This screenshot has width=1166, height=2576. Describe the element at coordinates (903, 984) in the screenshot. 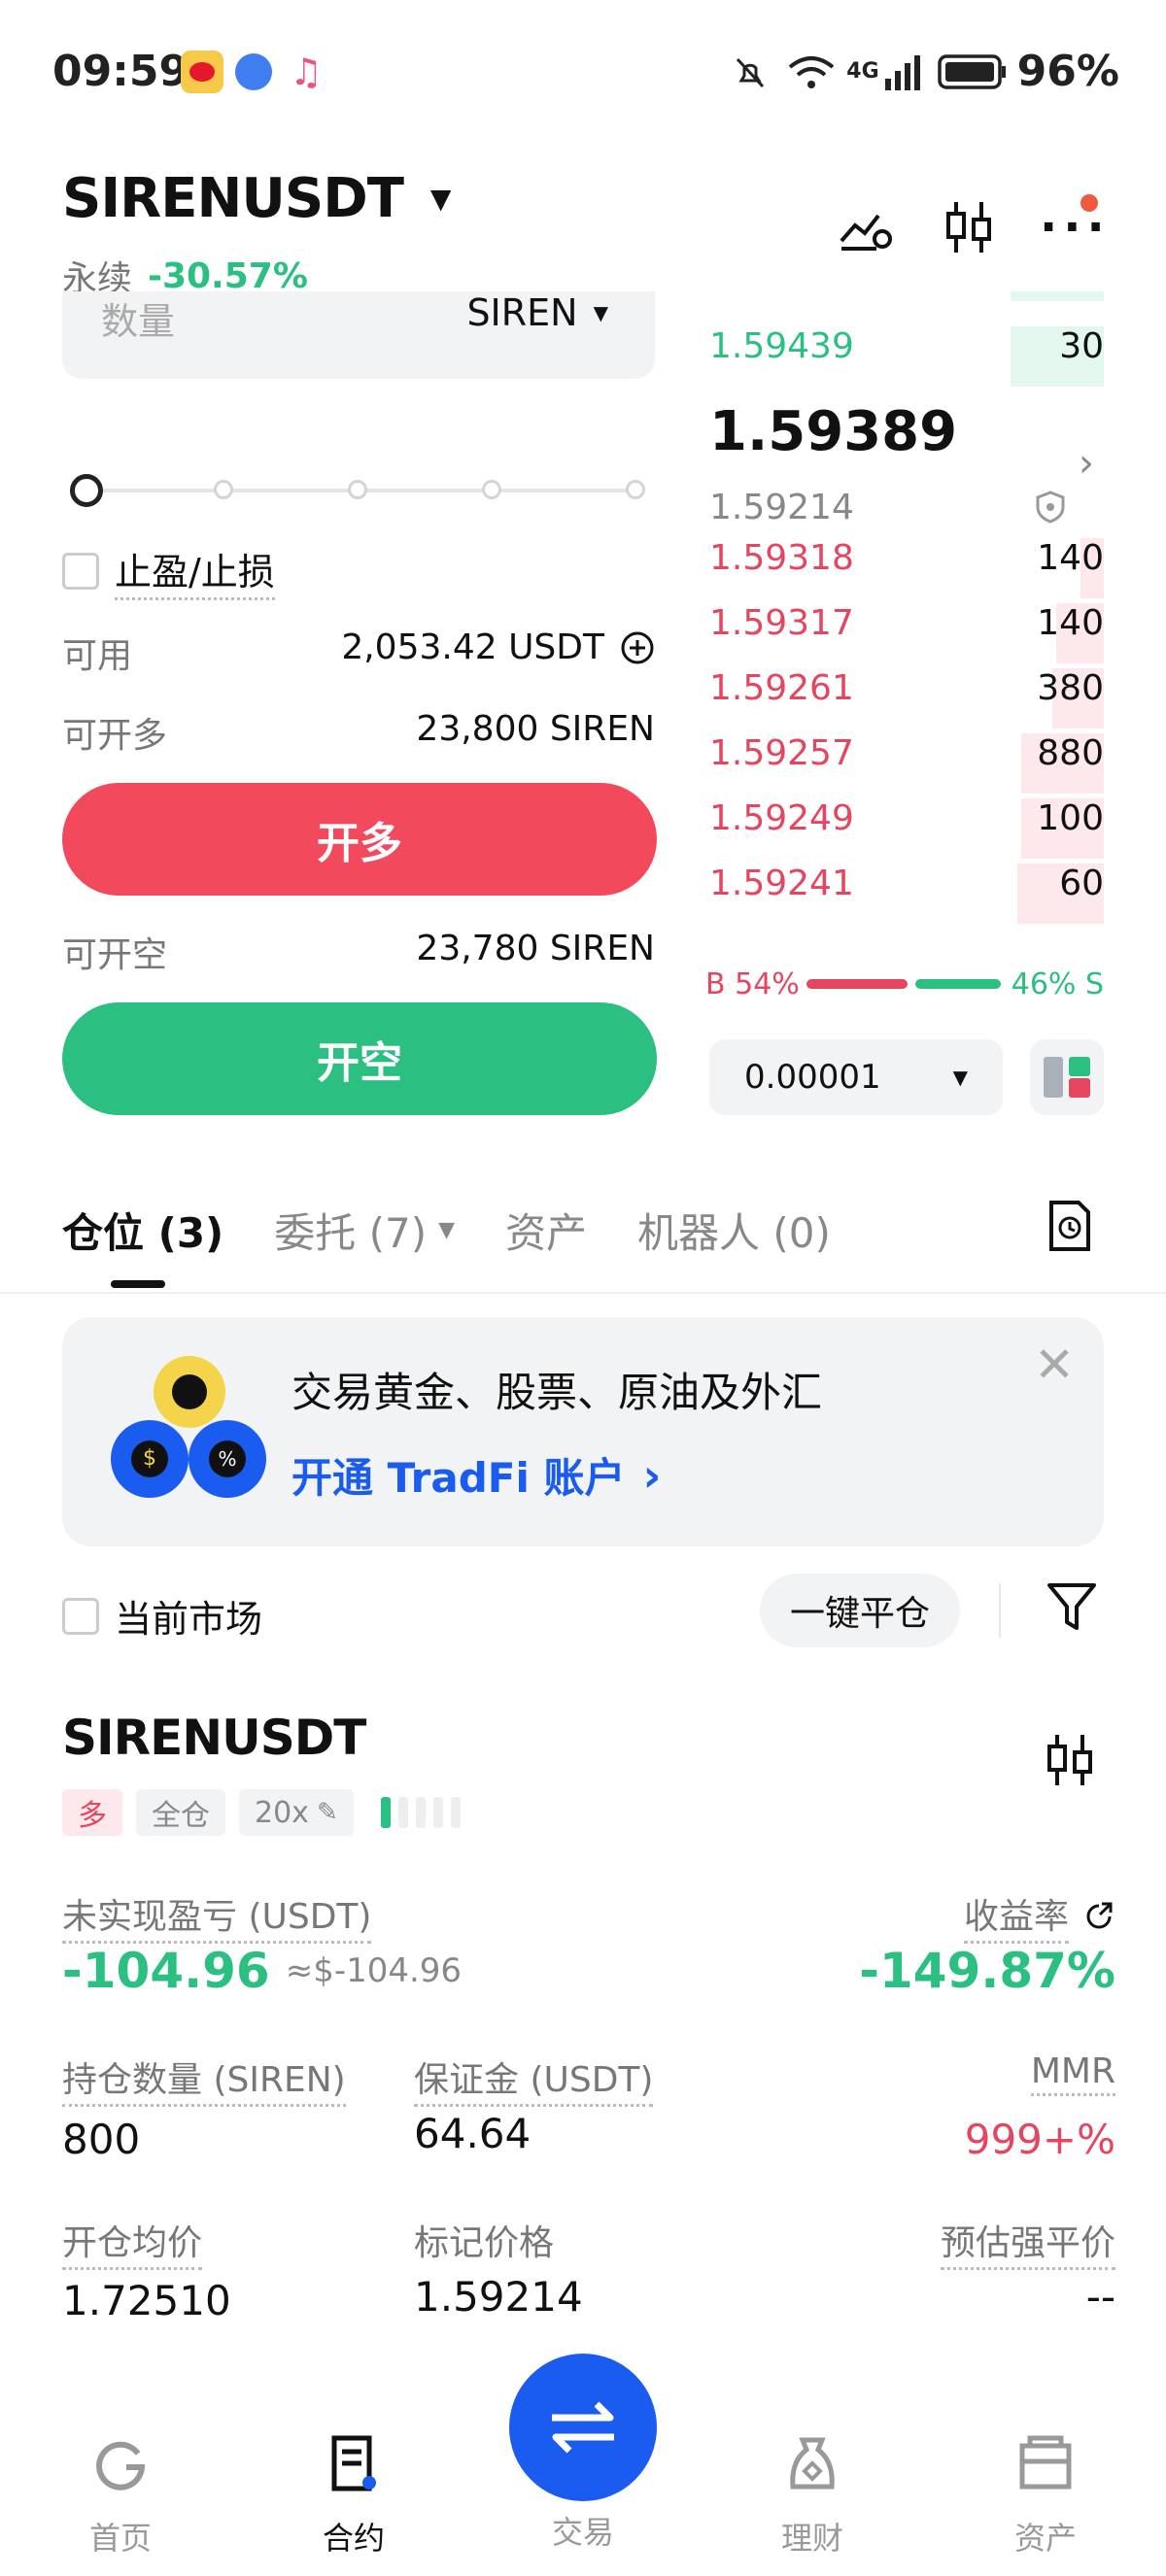

I see `ratio-bar` at that location.